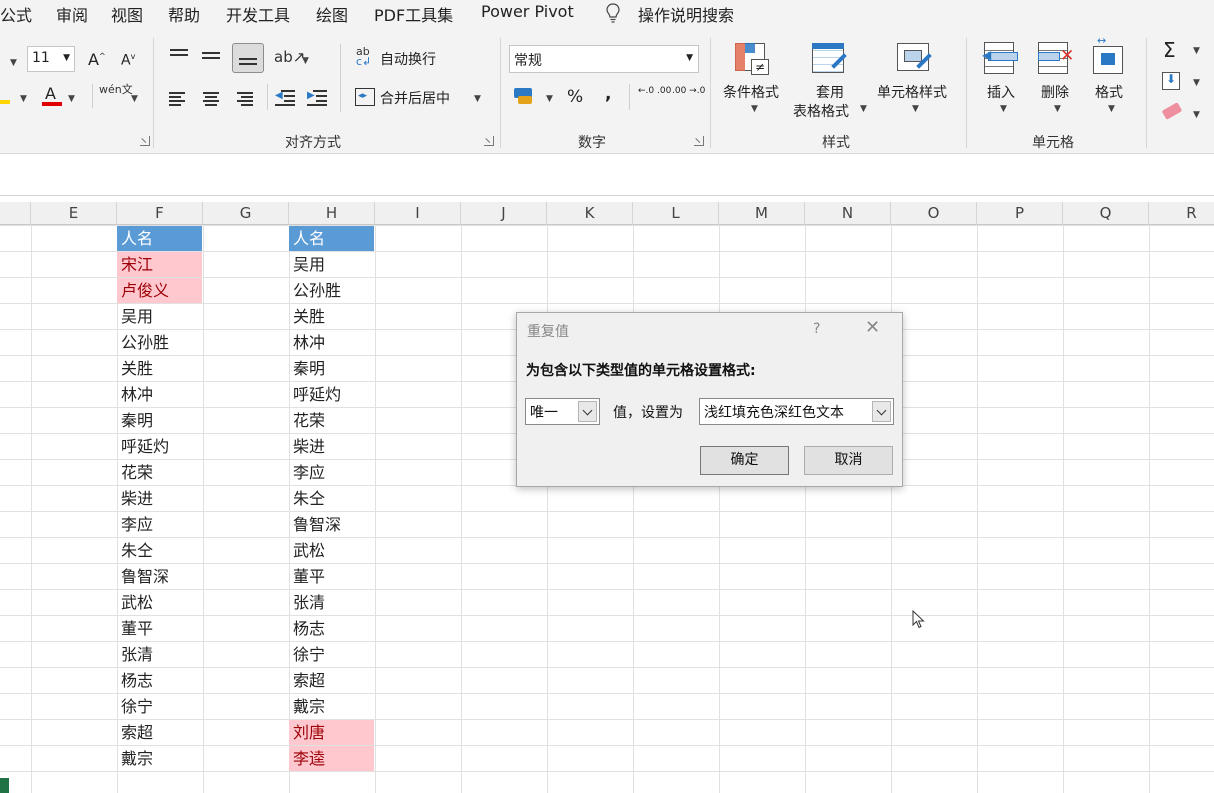  I want to click on accounting-format-icon, so click(524, 96).